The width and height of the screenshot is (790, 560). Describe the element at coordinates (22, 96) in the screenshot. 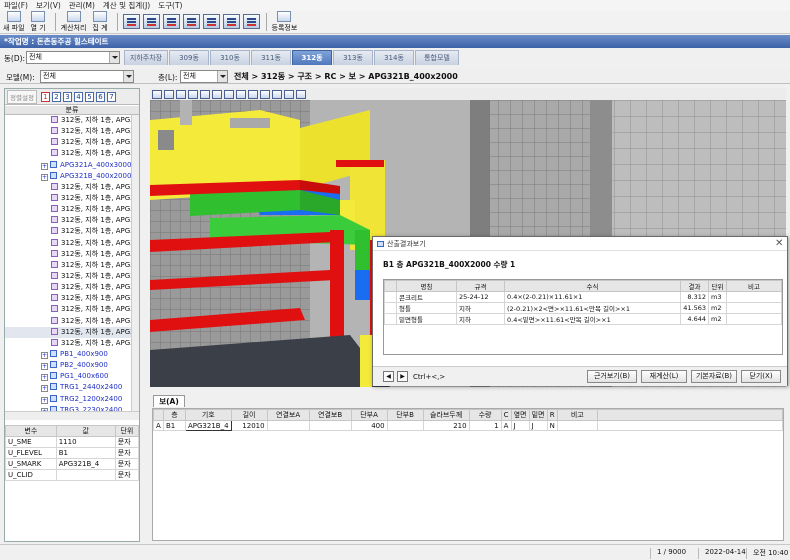

I see `sort-settings-button: 정렬설정` at that location.